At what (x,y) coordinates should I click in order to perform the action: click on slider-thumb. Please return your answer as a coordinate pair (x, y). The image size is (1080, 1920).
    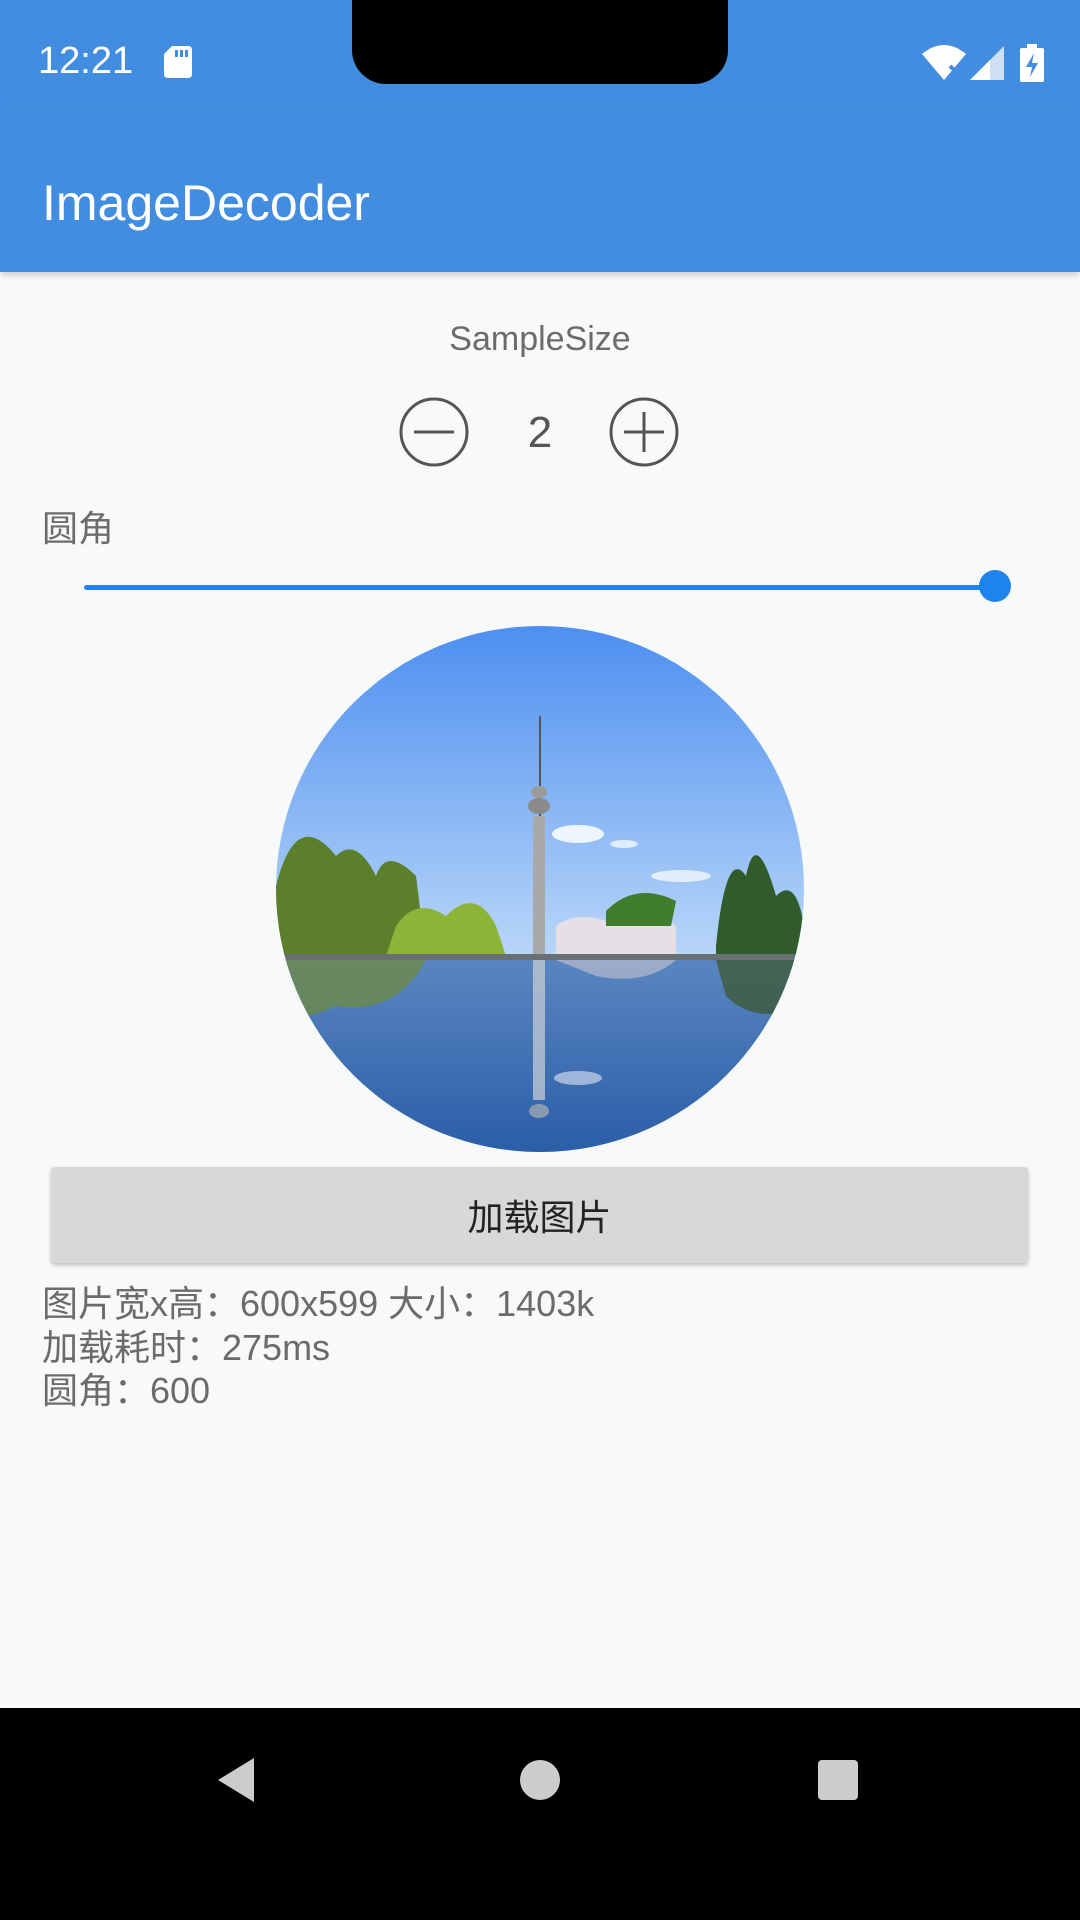
    Looking at the image, I should click on (995, 586).